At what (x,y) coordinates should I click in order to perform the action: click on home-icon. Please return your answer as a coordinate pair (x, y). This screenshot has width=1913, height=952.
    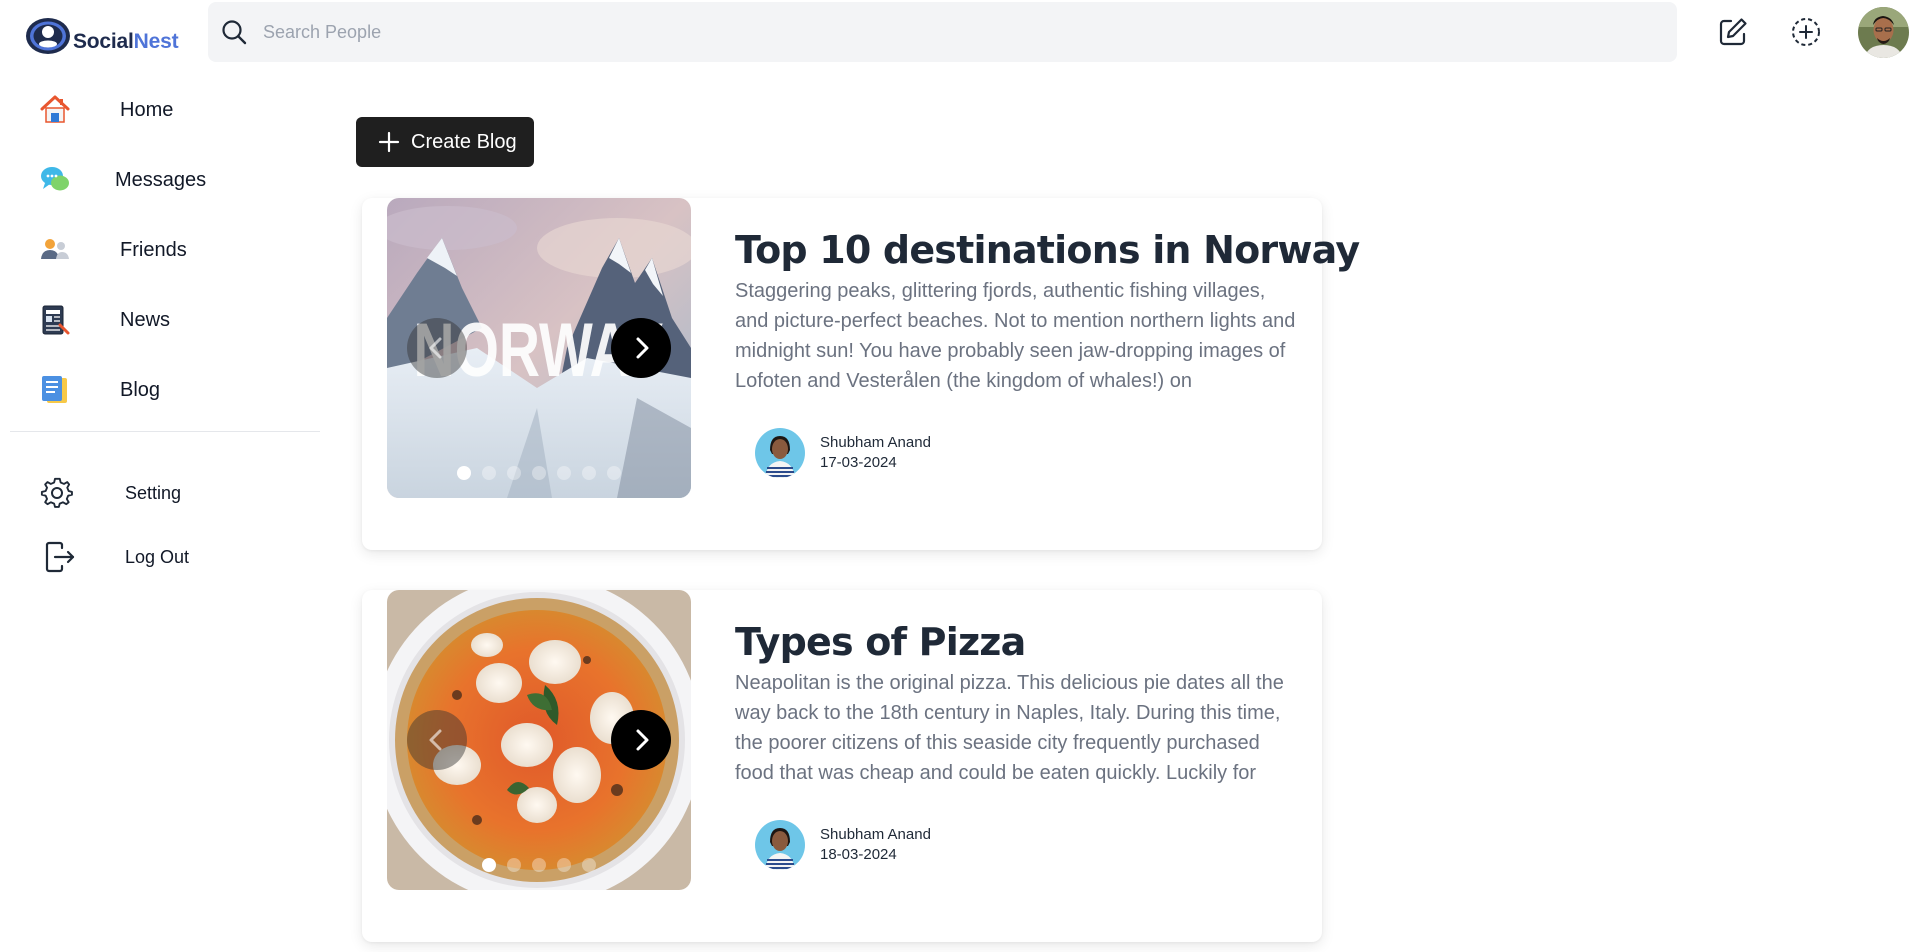
    Looking at the image, I should click on (55, 109).